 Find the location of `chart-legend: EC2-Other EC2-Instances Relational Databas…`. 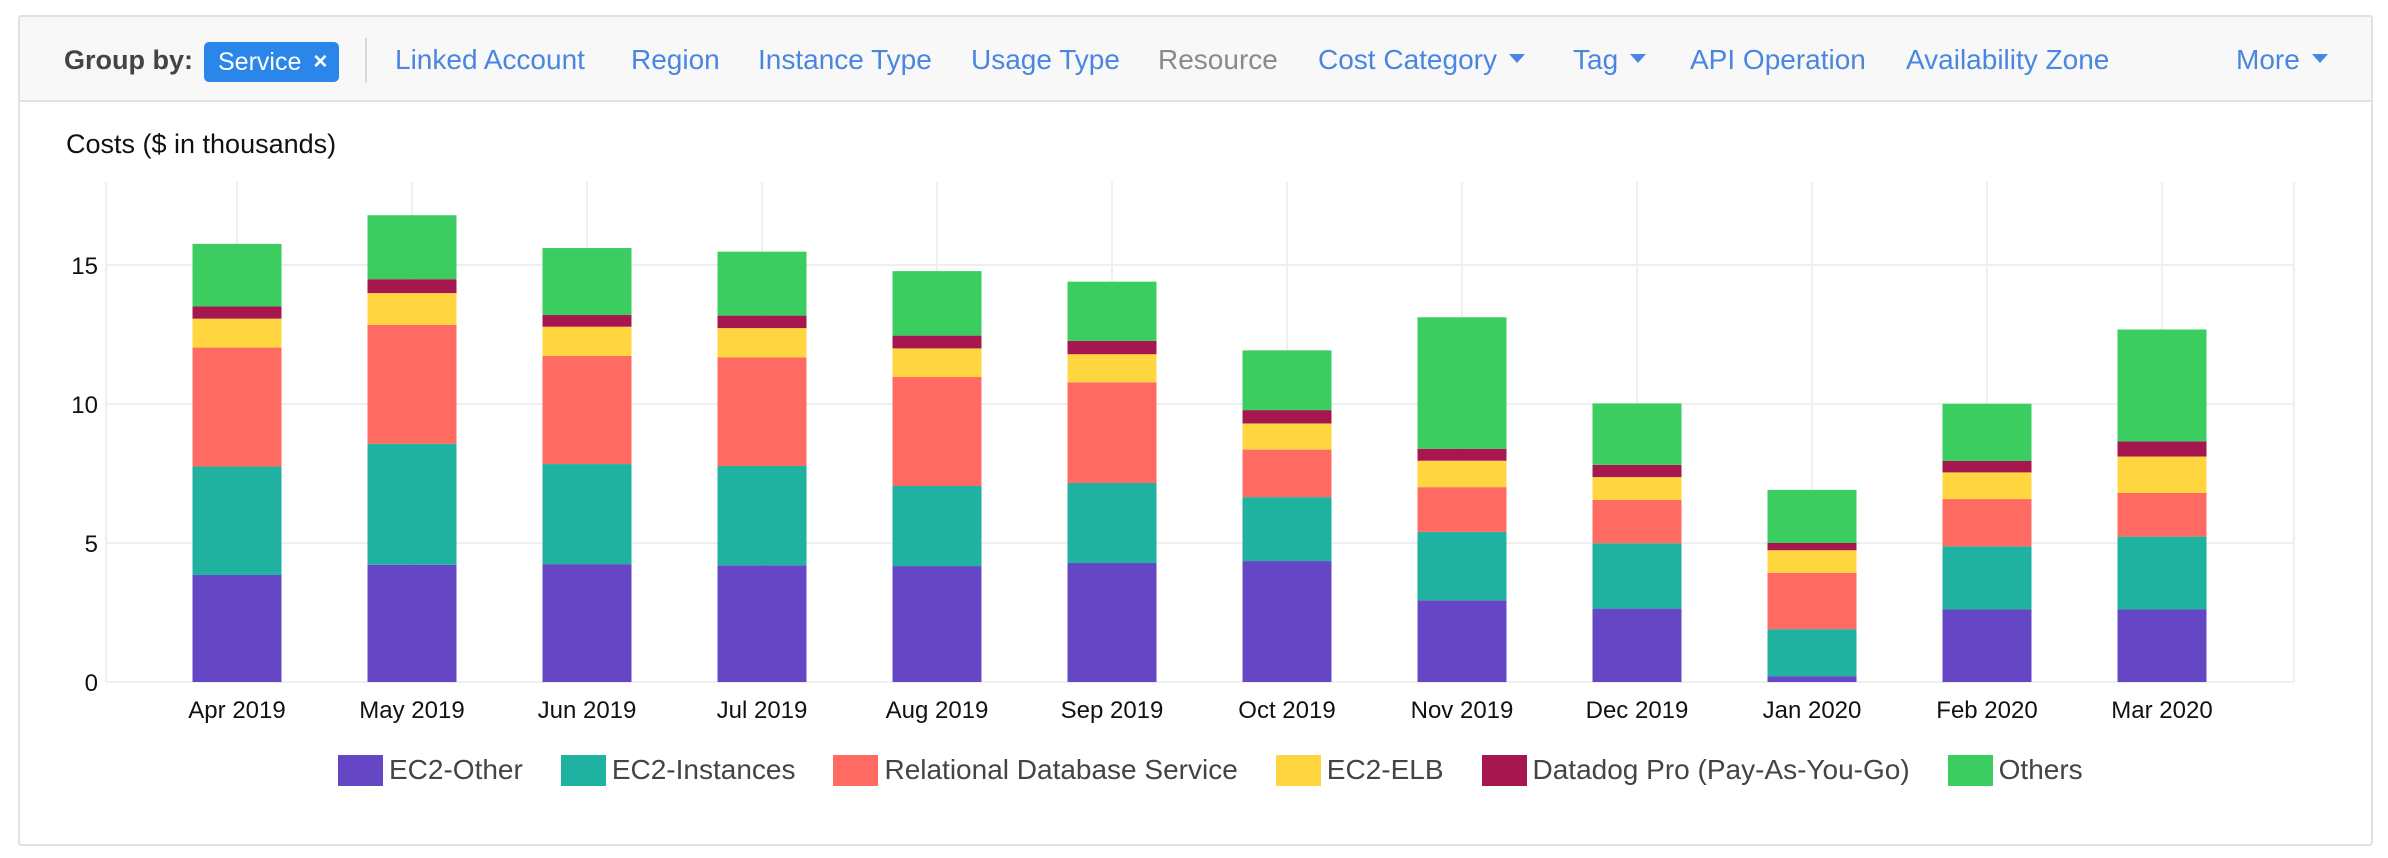

chart-legend: EC2-Other EC2-Instances Relational Databas… is located at coordinates (1210, 770).